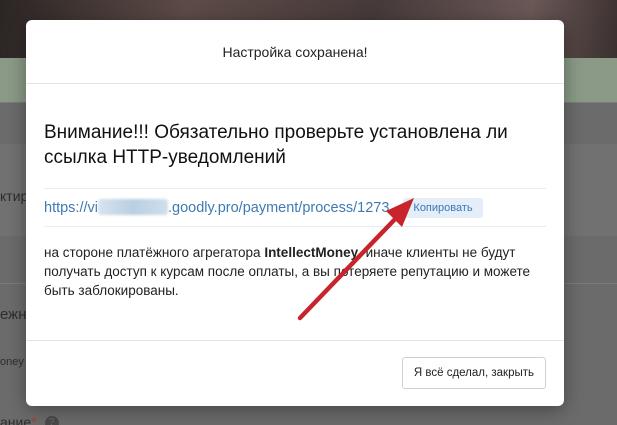  What do you see at coordinates (295, 373) in the screenshot?
I see `modal-footer: Я всё сделал, закрыть` at bounding box center [295, 373].